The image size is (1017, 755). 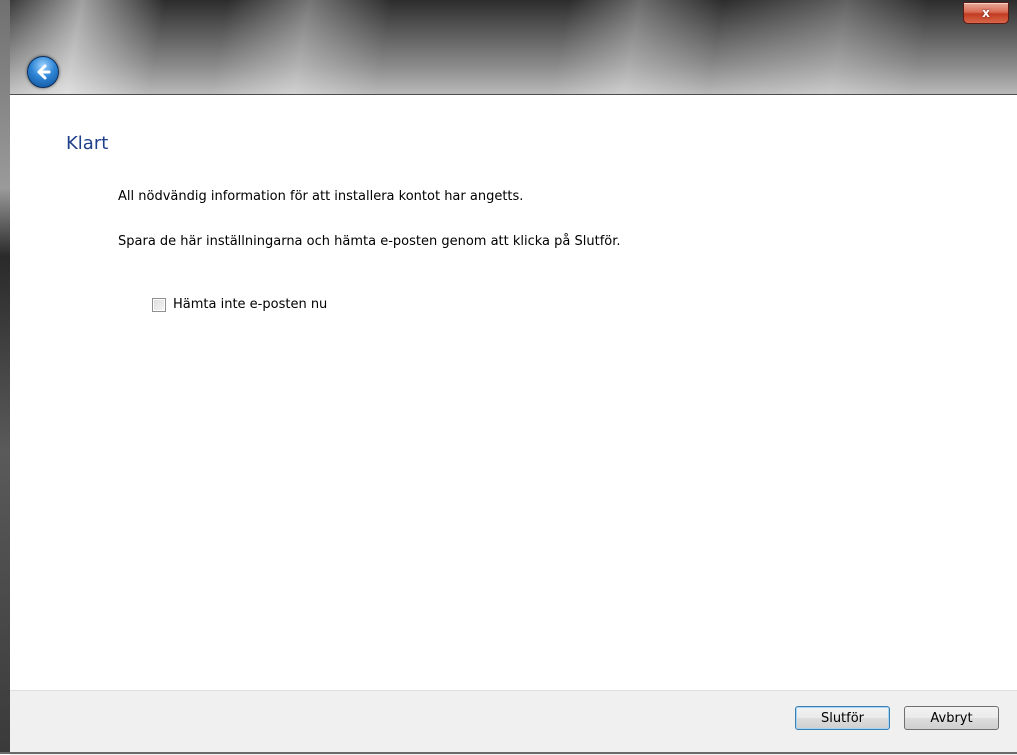 I want to click on back-arrow-icon, so click(x=44, y=72).